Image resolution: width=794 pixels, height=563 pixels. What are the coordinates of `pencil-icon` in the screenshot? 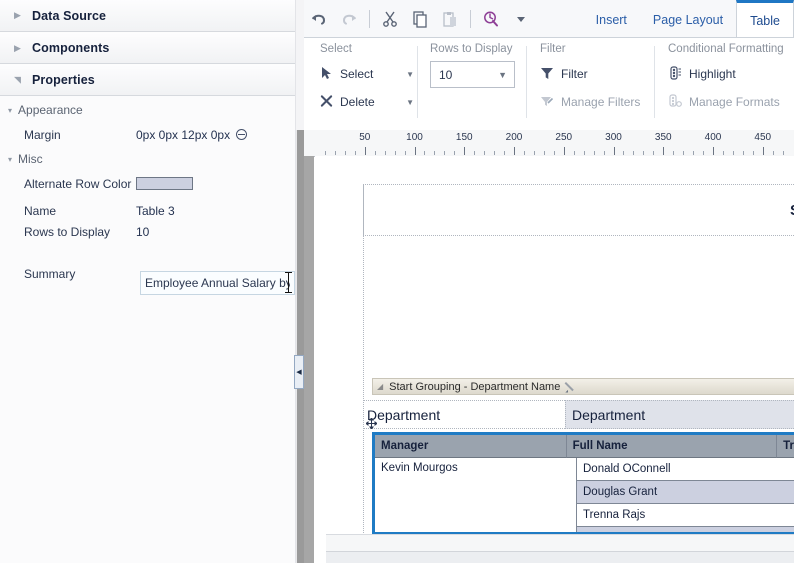 It's located at (571, 387).